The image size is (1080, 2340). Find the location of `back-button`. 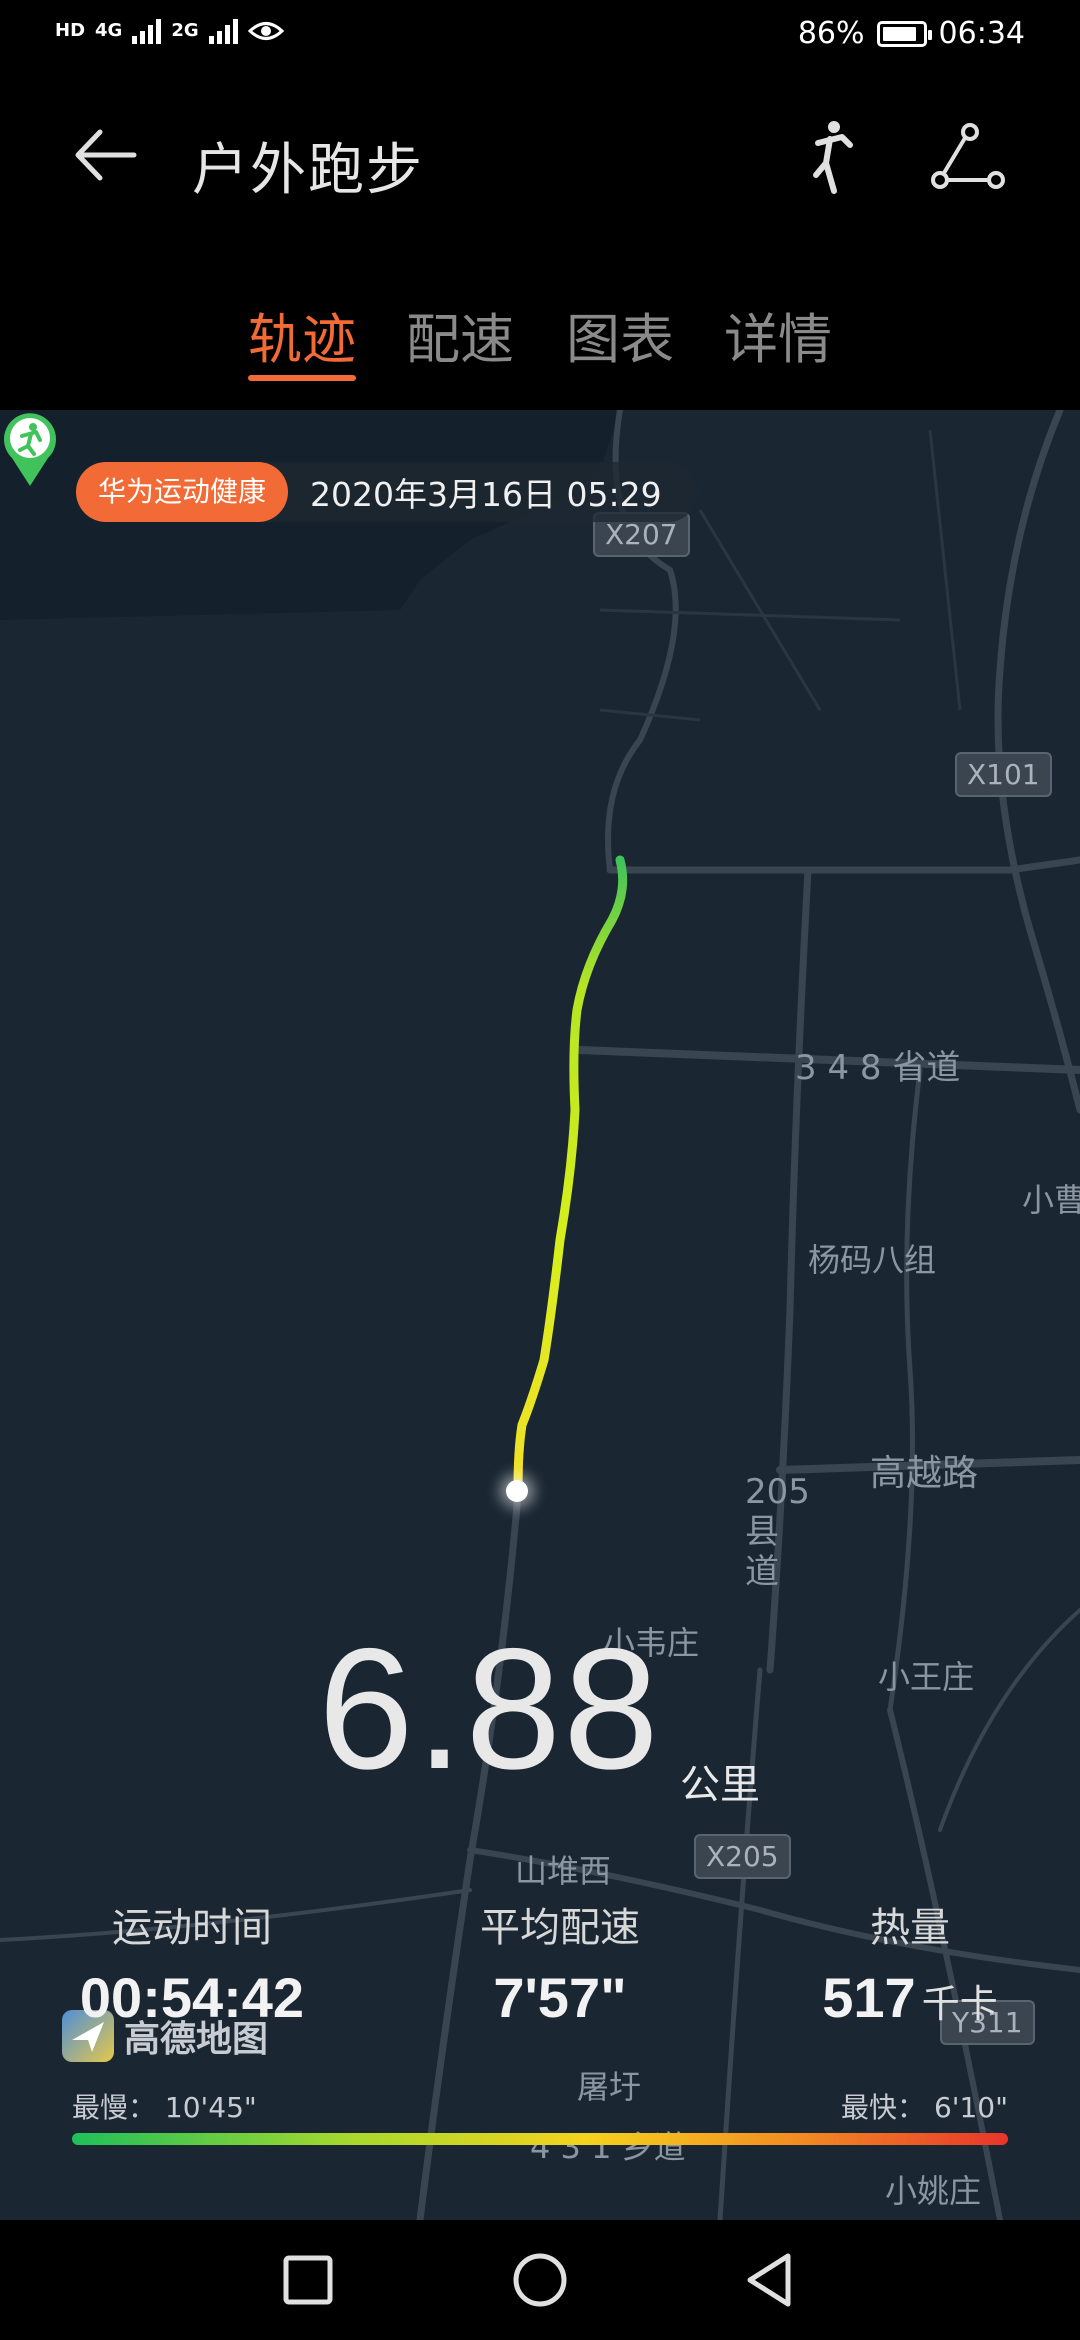

back-button is located at coordinates (105, 155).